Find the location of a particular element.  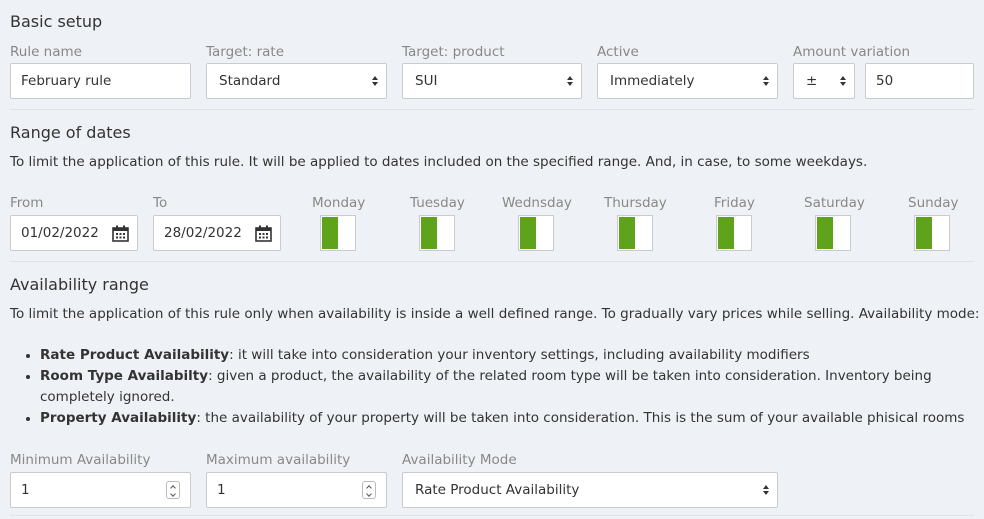

weekday-label-monday: Monday is located at coordinates (339, 203).